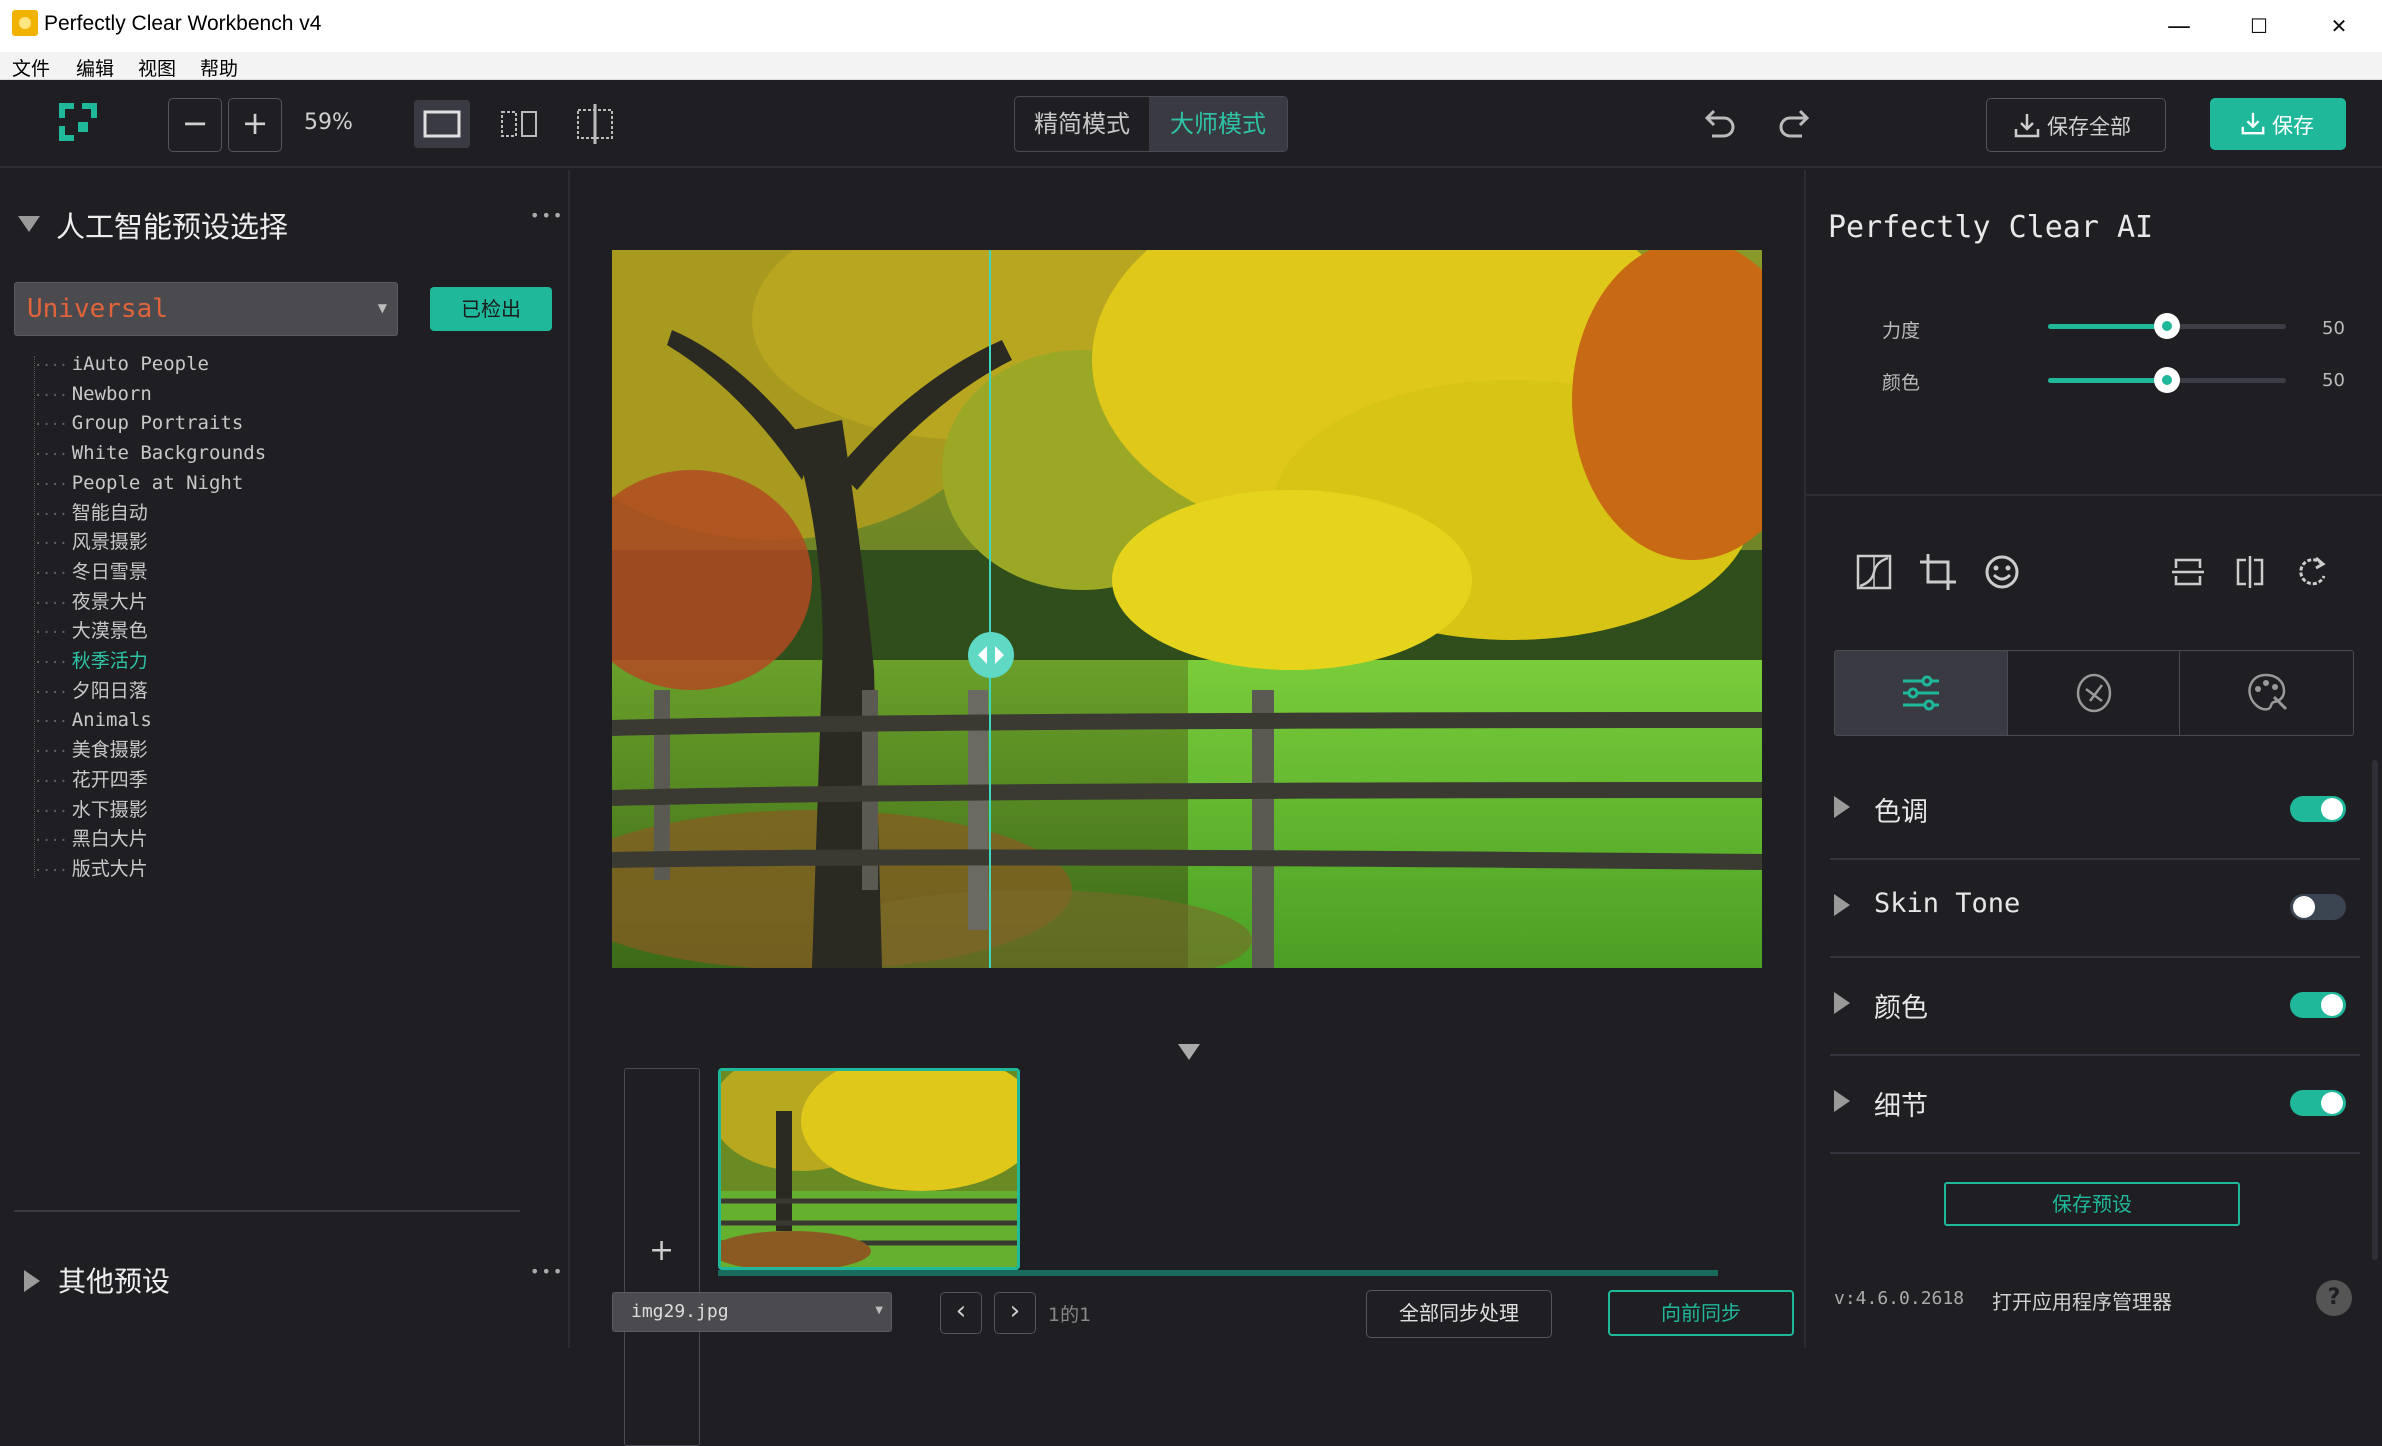  Describe the element at coordinates (2107, 380) in the screenshot. I see `slider-fill` at that location.